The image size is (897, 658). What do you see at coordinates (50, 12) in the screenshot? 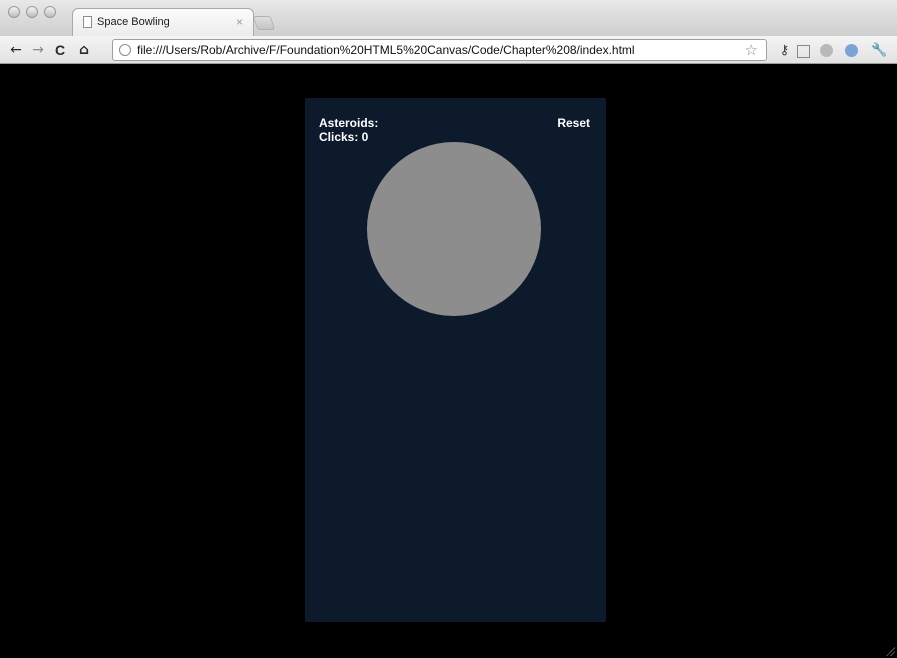
I see `zoom-window-button` at bounding box center [50, 12].